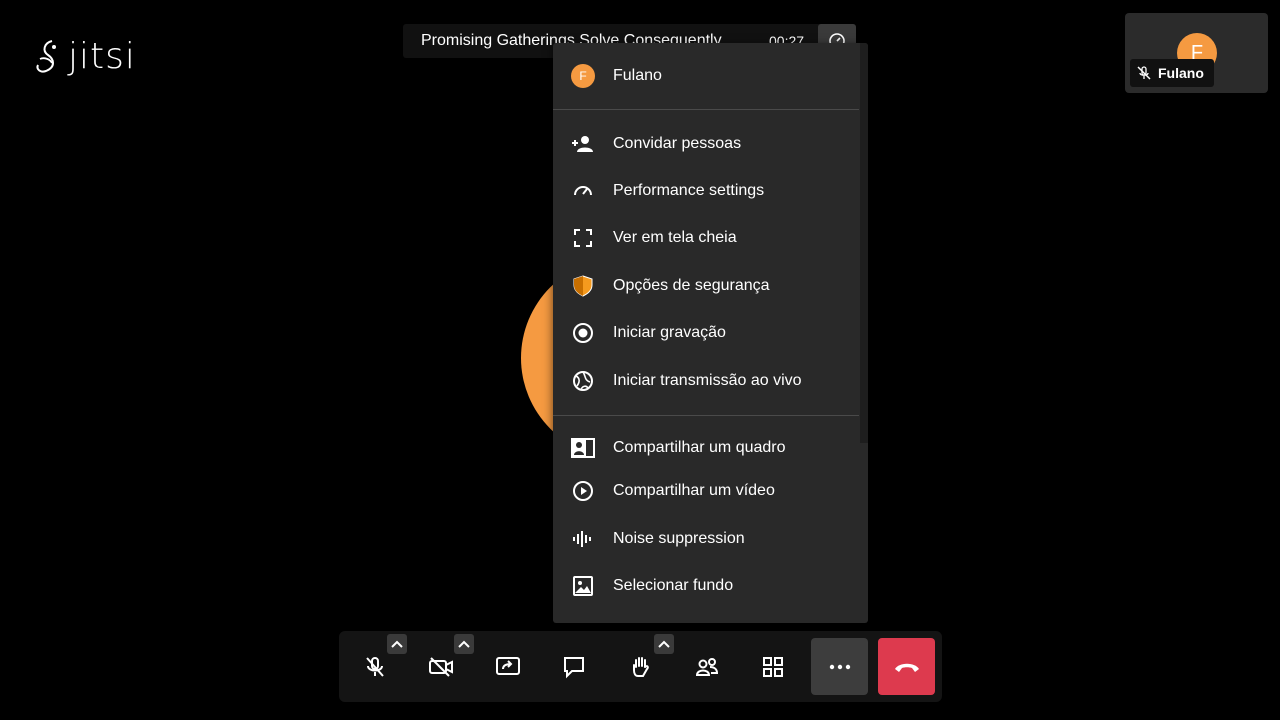  I want to click on chat-button, so click(573, 666).